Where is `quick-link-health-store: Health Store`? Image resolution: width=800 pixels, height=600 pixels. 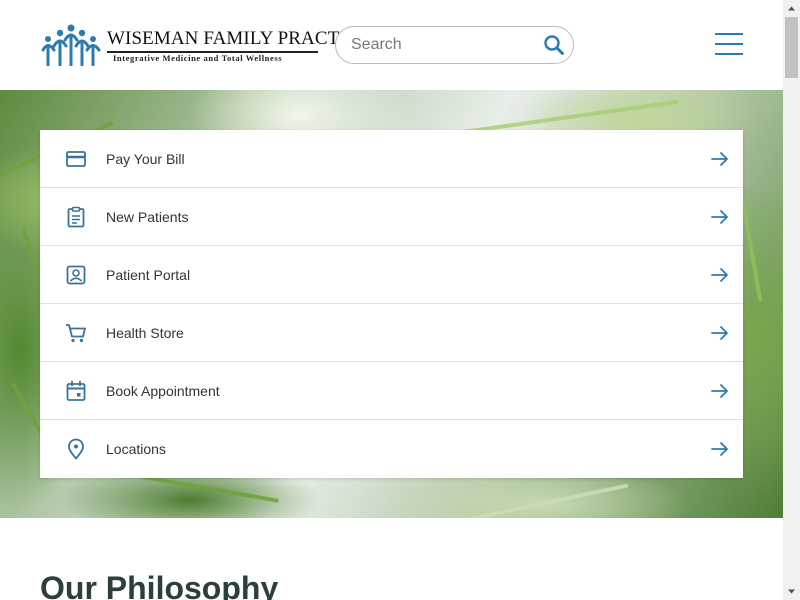
quick-link-health-store: Health Store is located at coordinates (391, 333).